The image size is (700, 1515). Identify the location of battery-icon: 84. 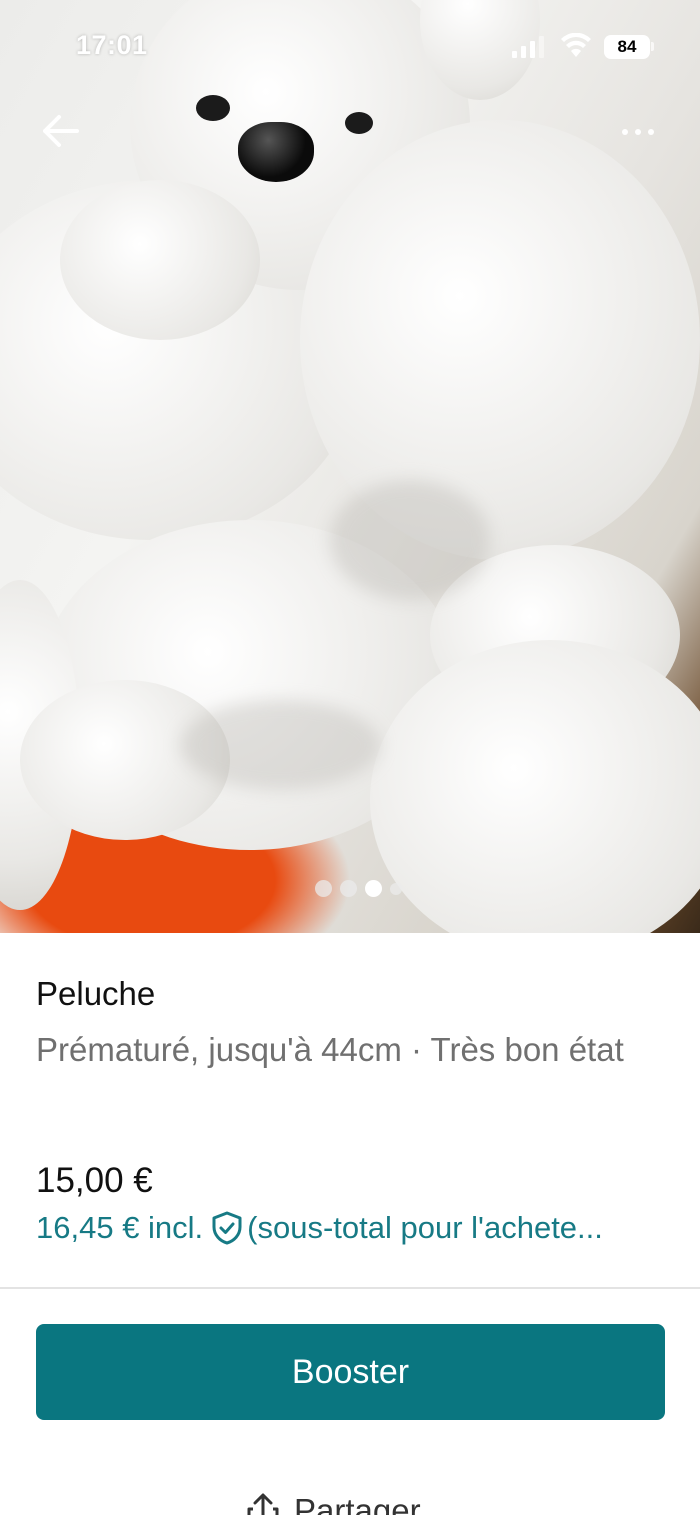
(627, 47).